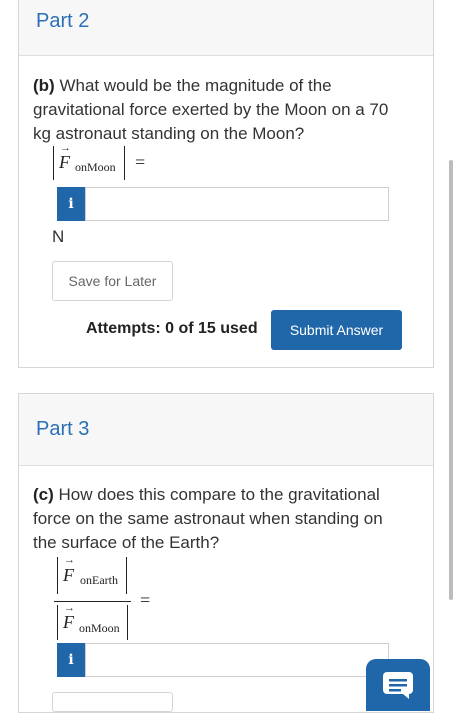 This screenshot has width=454, height=713. What do you see at coordinates (63, 429) in the screenshot?
I see `part3-title: Part 3` at bounding box center [63, 429].